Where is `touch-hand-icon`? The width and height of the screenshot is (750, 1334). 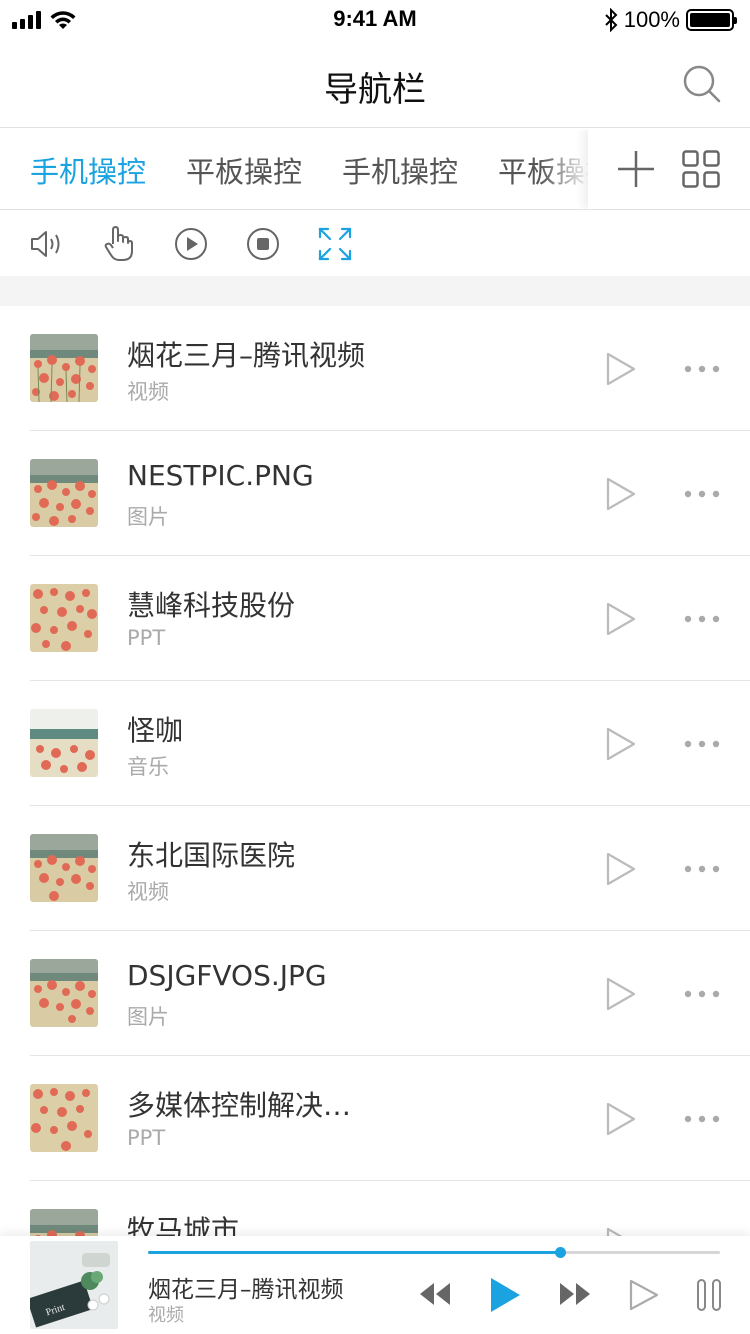
touch-hand-icon is located at coordinates (118, 243).